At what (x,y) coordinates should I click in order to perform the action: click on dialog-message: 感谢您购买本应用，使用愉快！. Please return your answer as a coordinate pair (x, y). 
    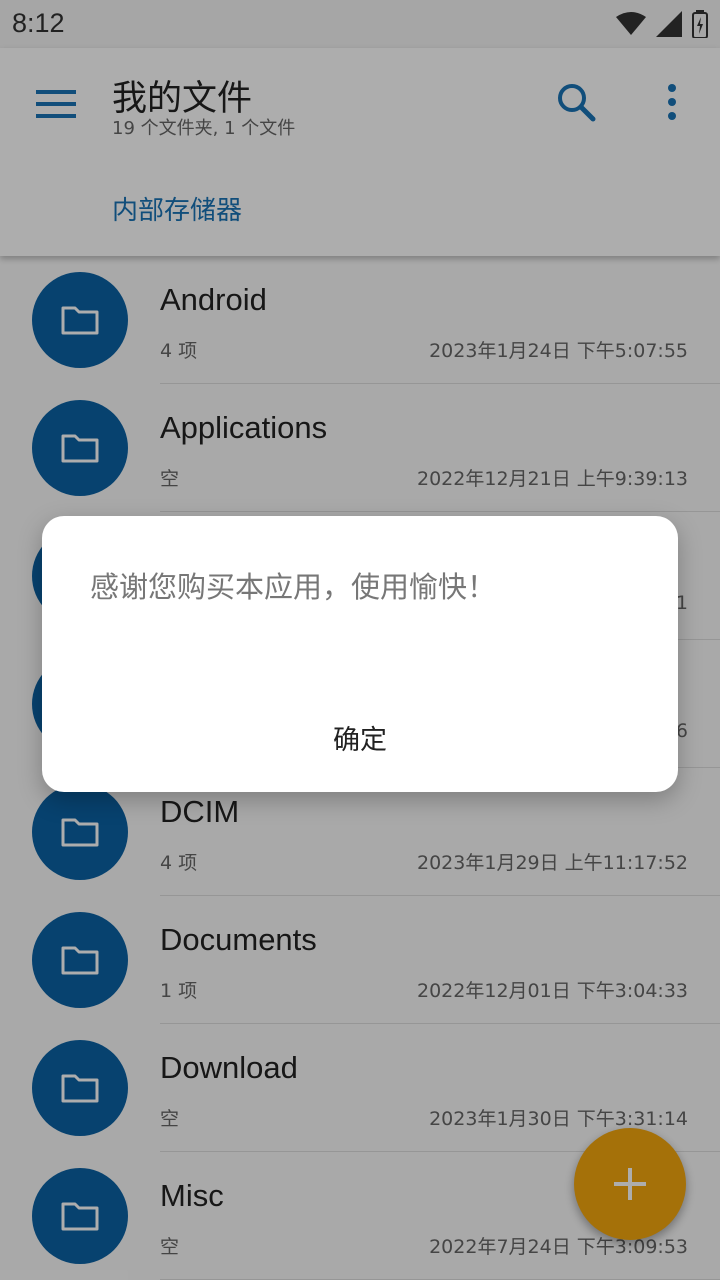
    Looking at the image, I should click on (293, 587).